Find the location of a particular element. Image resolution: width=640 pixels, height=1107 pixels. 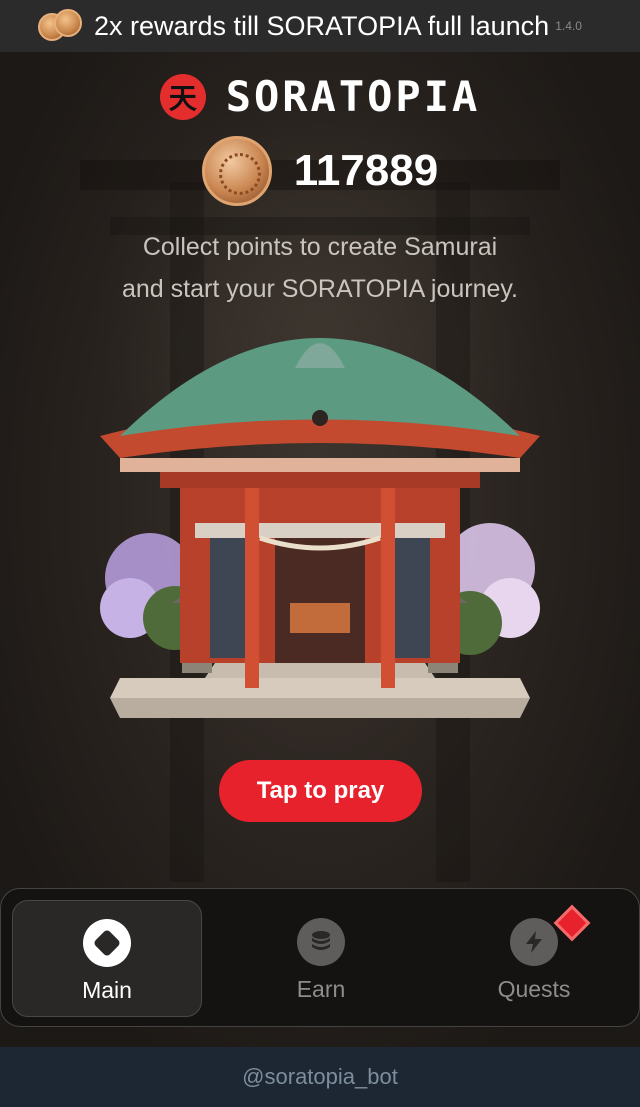

nav-label-quests: Quests is located at coordinates (534, 989).